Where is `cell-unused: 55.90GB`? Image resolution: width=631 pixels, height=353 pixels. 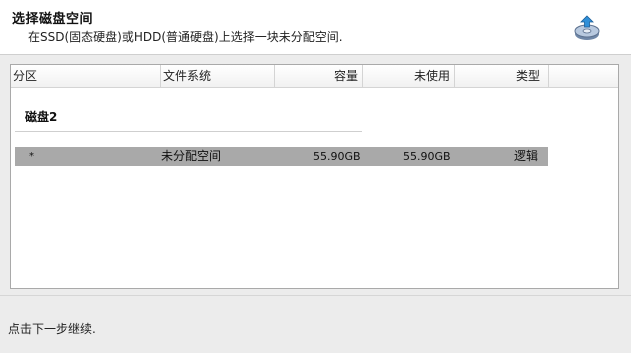
cell-unused: 55.90GB is located at coordinates (427, 156).